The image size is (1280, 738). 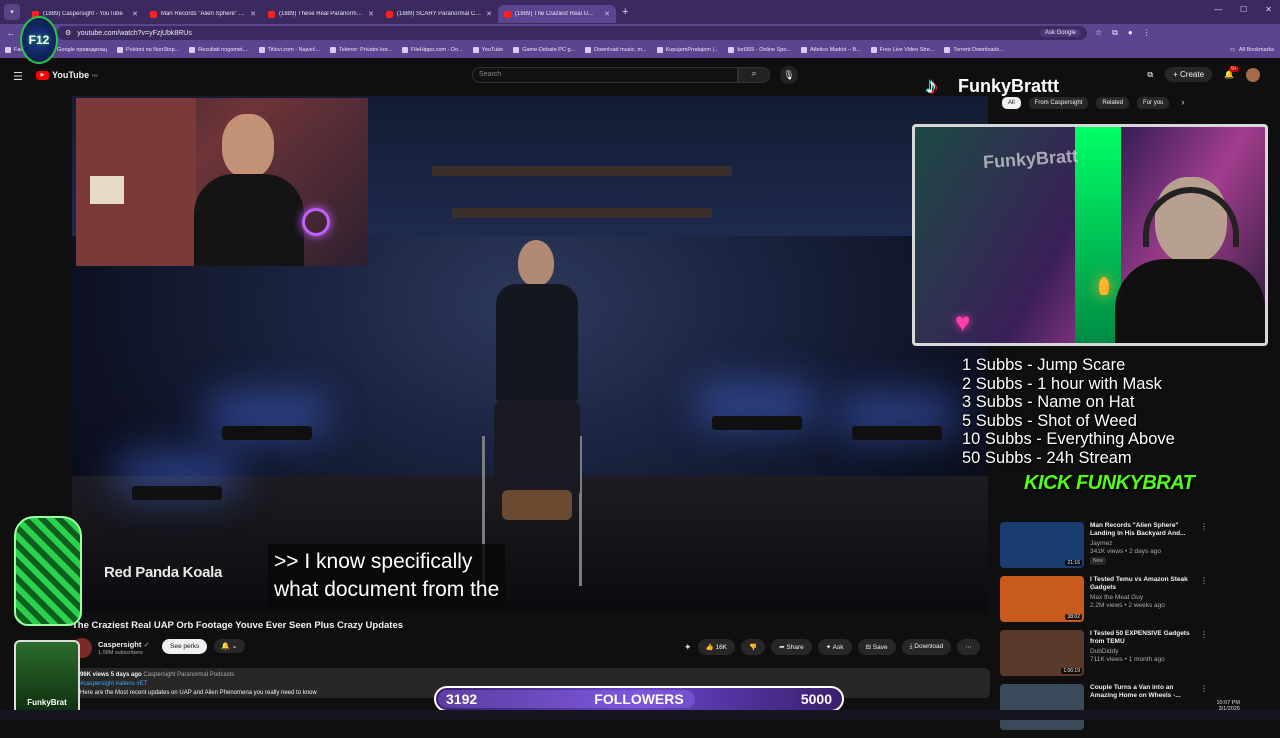 I want to click on folder-icon: ▭, so click(x=1232, y=50).